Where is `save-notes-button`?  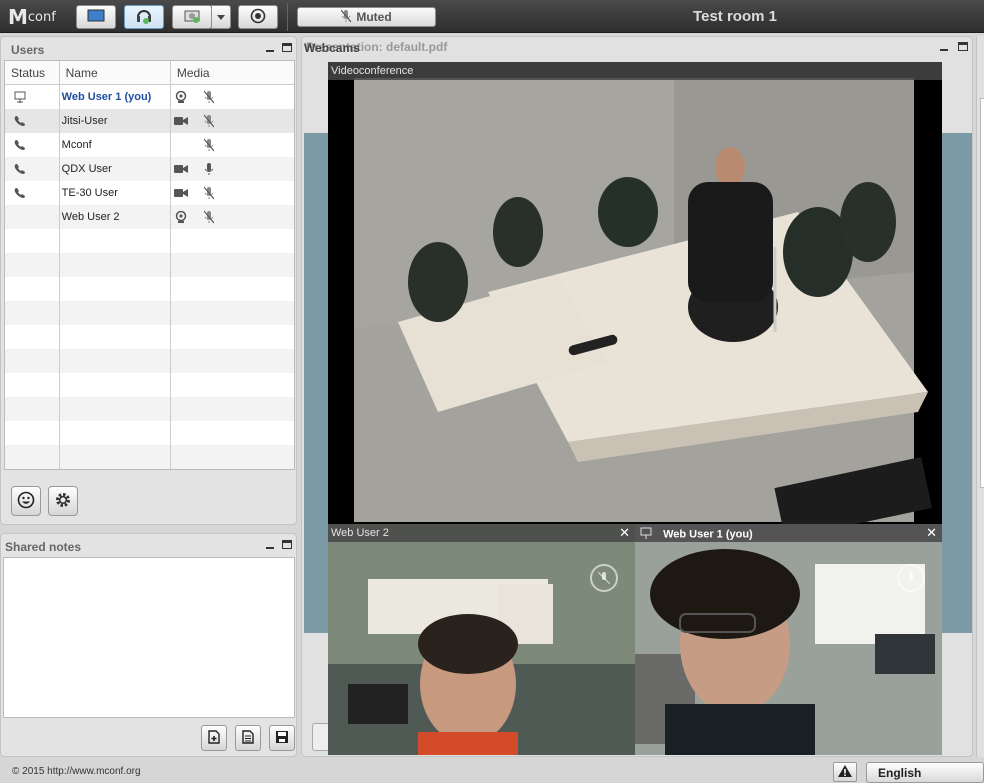 save-notes-button is located at coordinates (282, 738).